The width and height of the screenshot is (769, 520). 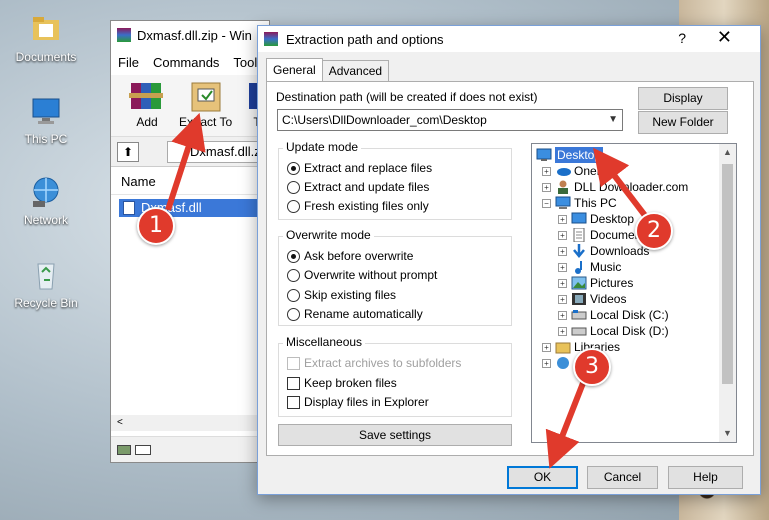 I want to click on desktop-icon-documents: Documents, so click(x=46, y=38).